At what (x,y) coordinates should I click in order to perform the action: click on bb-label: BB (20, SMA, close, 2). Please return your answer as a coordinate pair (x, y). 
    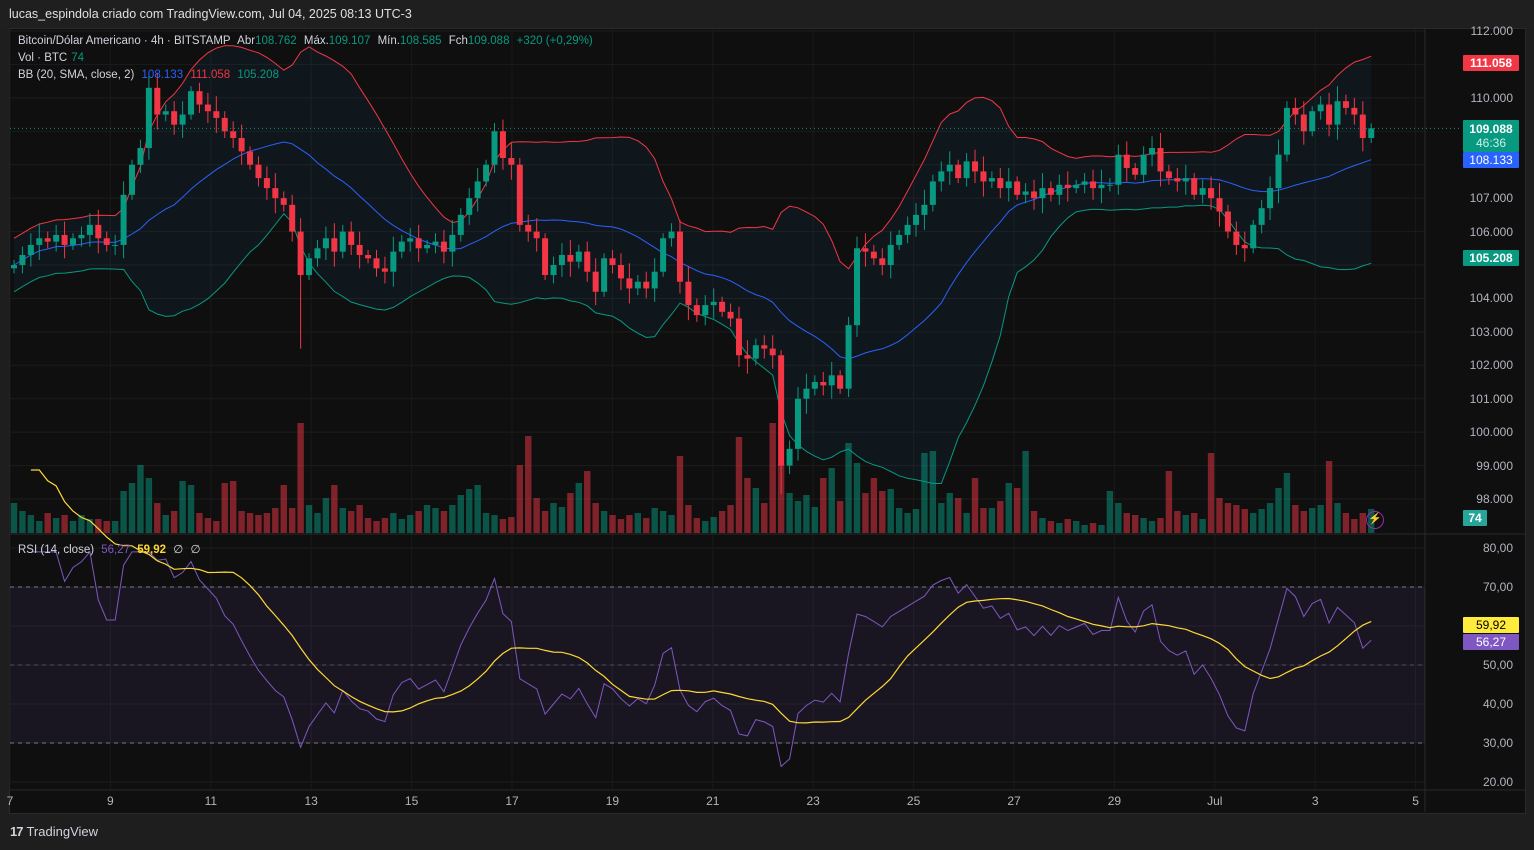
    Looking at the image, I should click on (76, 75).